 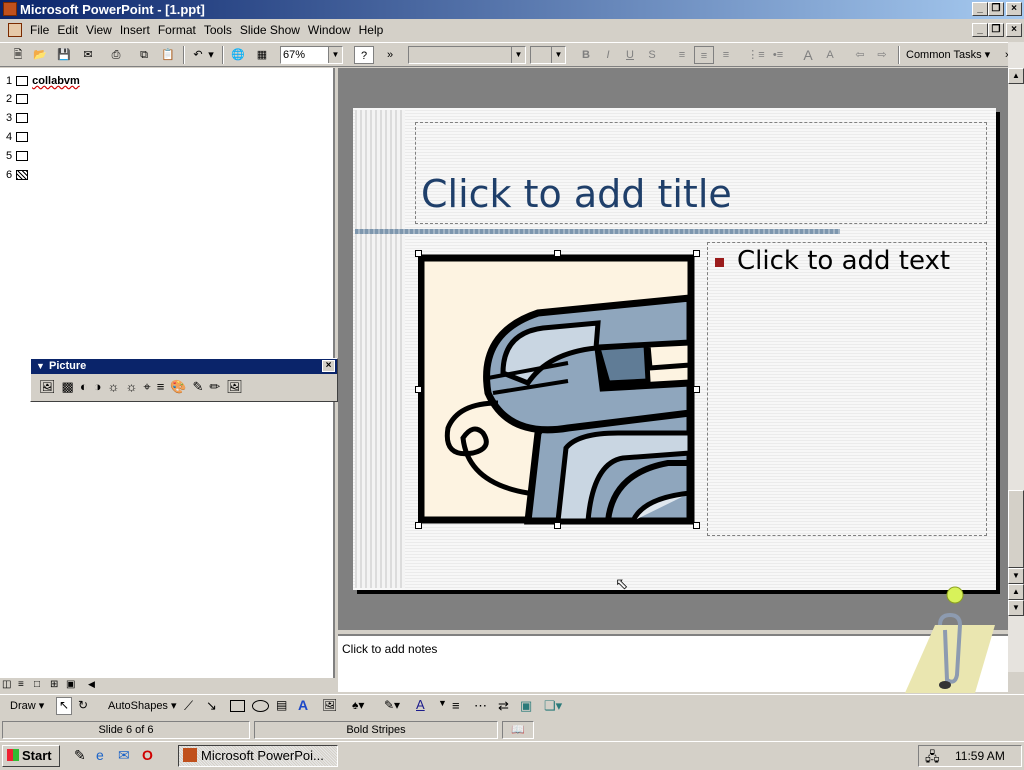 I want to click on previous-slide-icon: ▲, so click(x=1016, y=592).